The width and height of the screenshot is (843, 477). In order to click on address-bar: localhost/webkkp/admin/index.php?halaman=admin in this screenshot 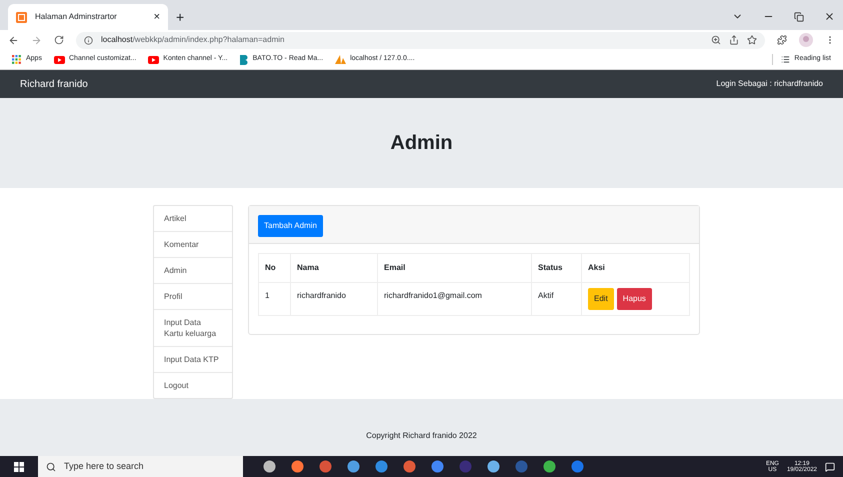, I will do `click(420, 40)`.